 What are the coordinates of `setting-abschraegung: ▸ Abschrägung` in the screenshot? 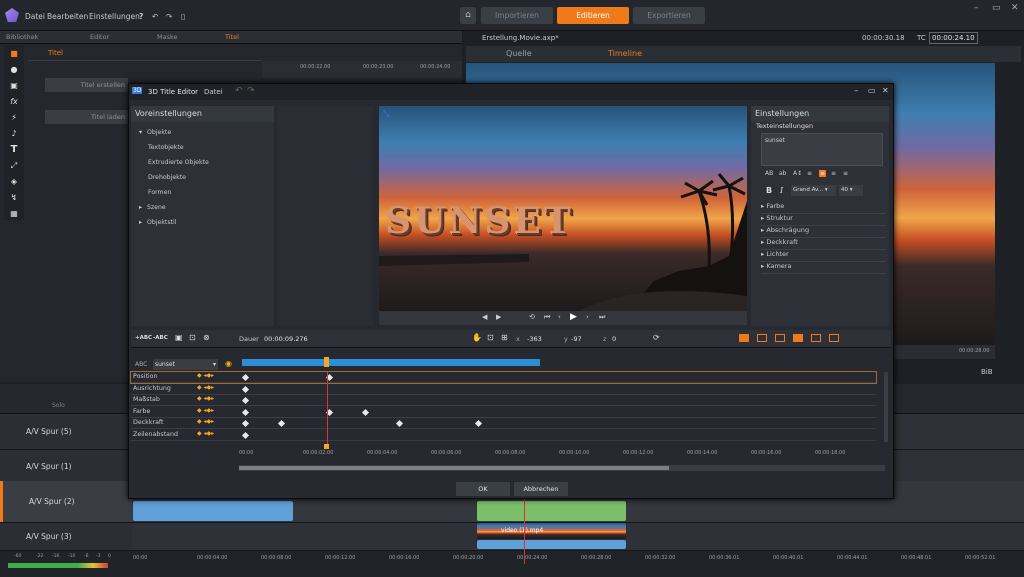 It's located at (823, 232).